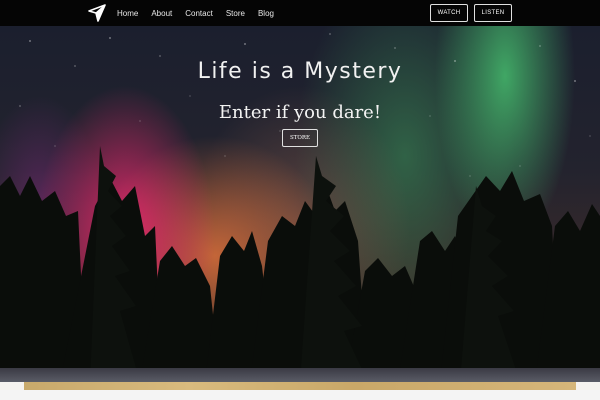  What do you see at coordinates (300, 395) in the screenshot?
I see `content-section` at bounding box center [300, 395].